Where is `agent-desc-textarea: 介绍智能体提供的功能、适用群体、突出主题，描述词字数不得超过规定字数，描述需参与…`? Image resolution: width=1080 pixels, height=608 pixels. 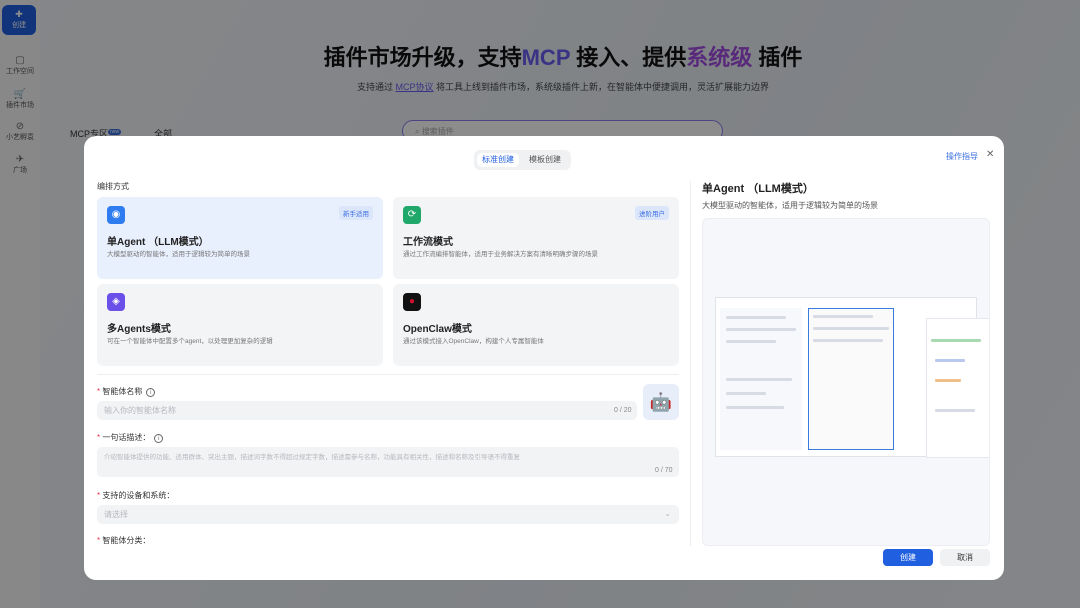 agent-desc-textarea: 介绍智能体提供的功能、适用群体、突出主题，描述词字数不得超过规定字数，描述需参与… is located at coordinates (388, 462).